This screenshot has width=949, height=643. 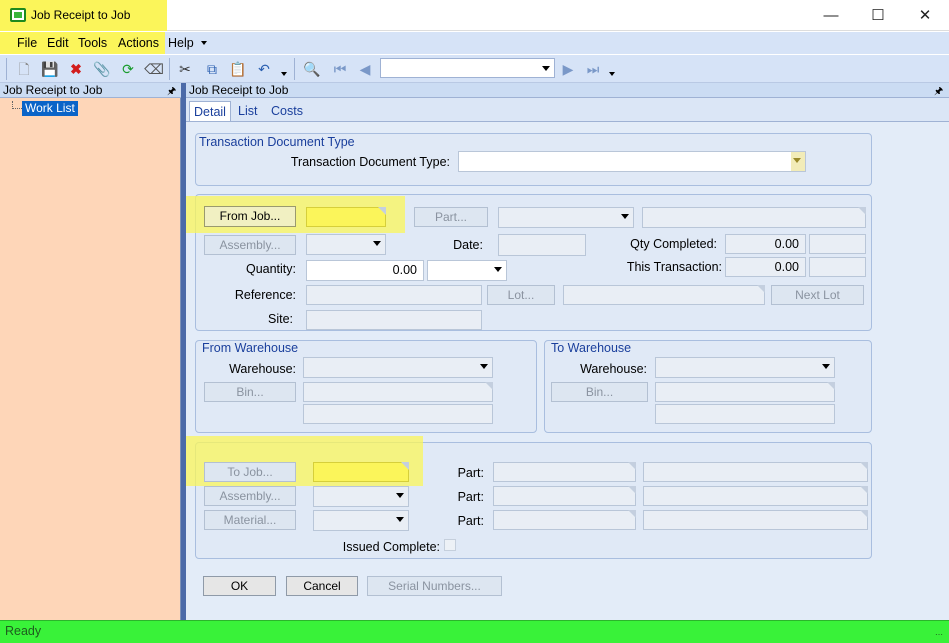 What do you see at coordinates (250, 348) in the screenshot?
I see `from-warehouse-title: From Warehouse` at bounding box center [250, 348].